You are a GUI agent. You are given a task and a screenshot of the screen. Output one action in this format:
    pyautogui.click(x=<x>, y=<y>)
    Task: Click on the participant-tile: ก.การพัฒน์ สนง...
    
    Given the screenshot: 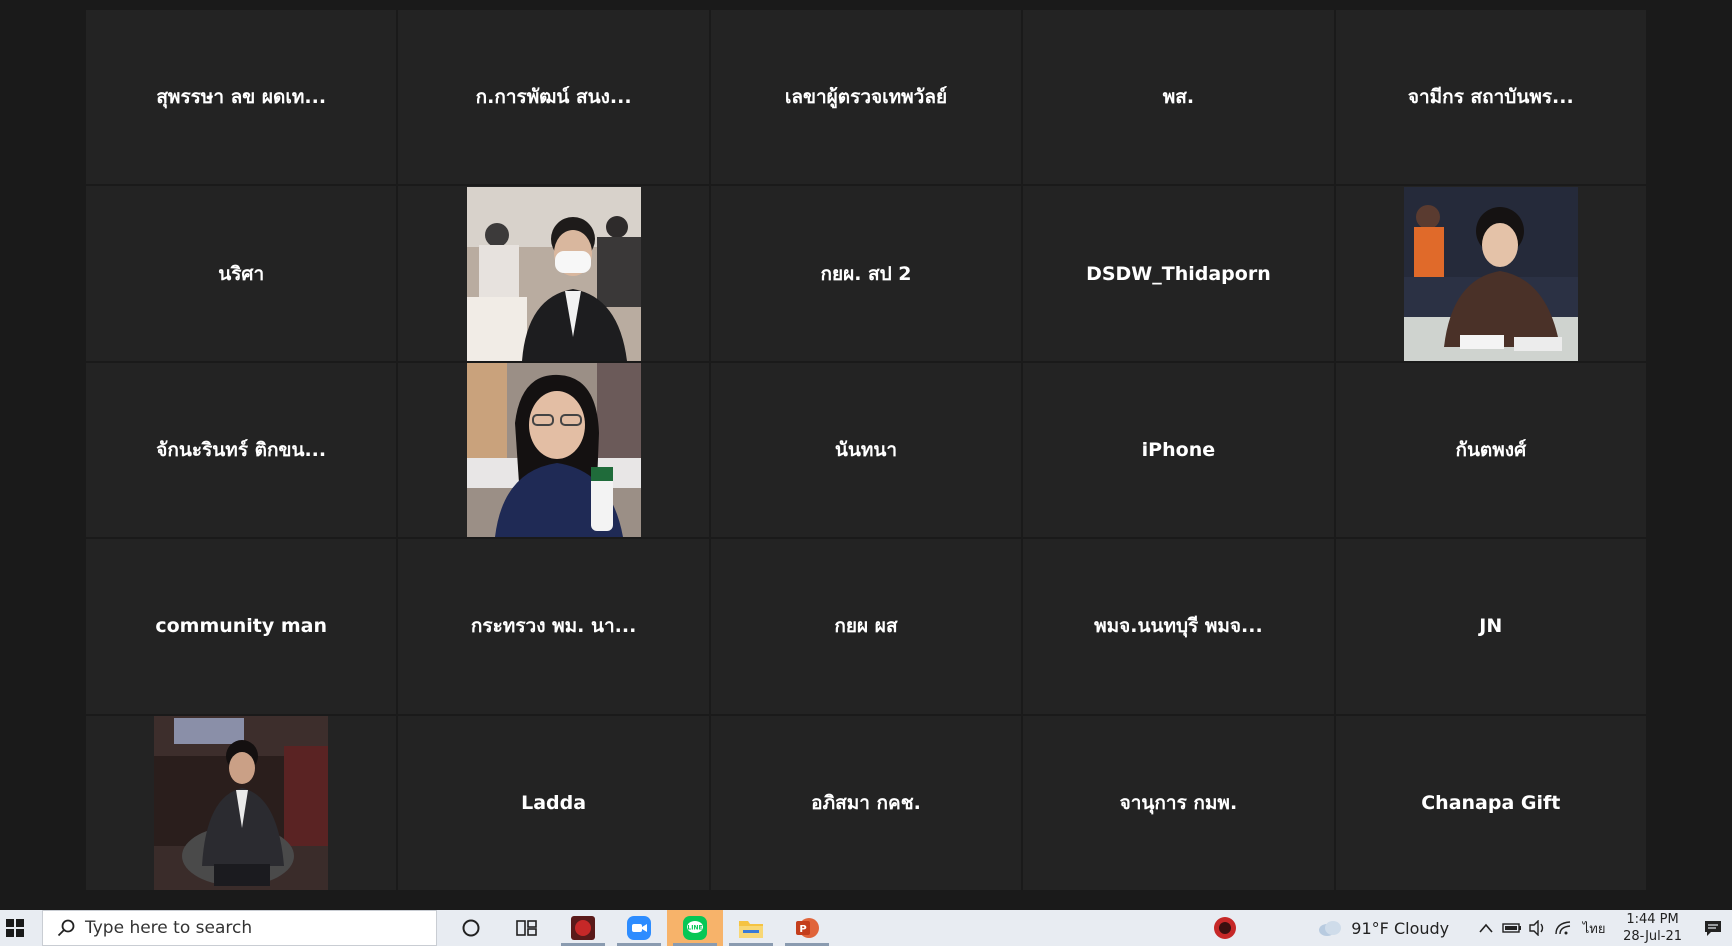 What is the action you would take?
    pyautogui.click(x=553, y=97)
    